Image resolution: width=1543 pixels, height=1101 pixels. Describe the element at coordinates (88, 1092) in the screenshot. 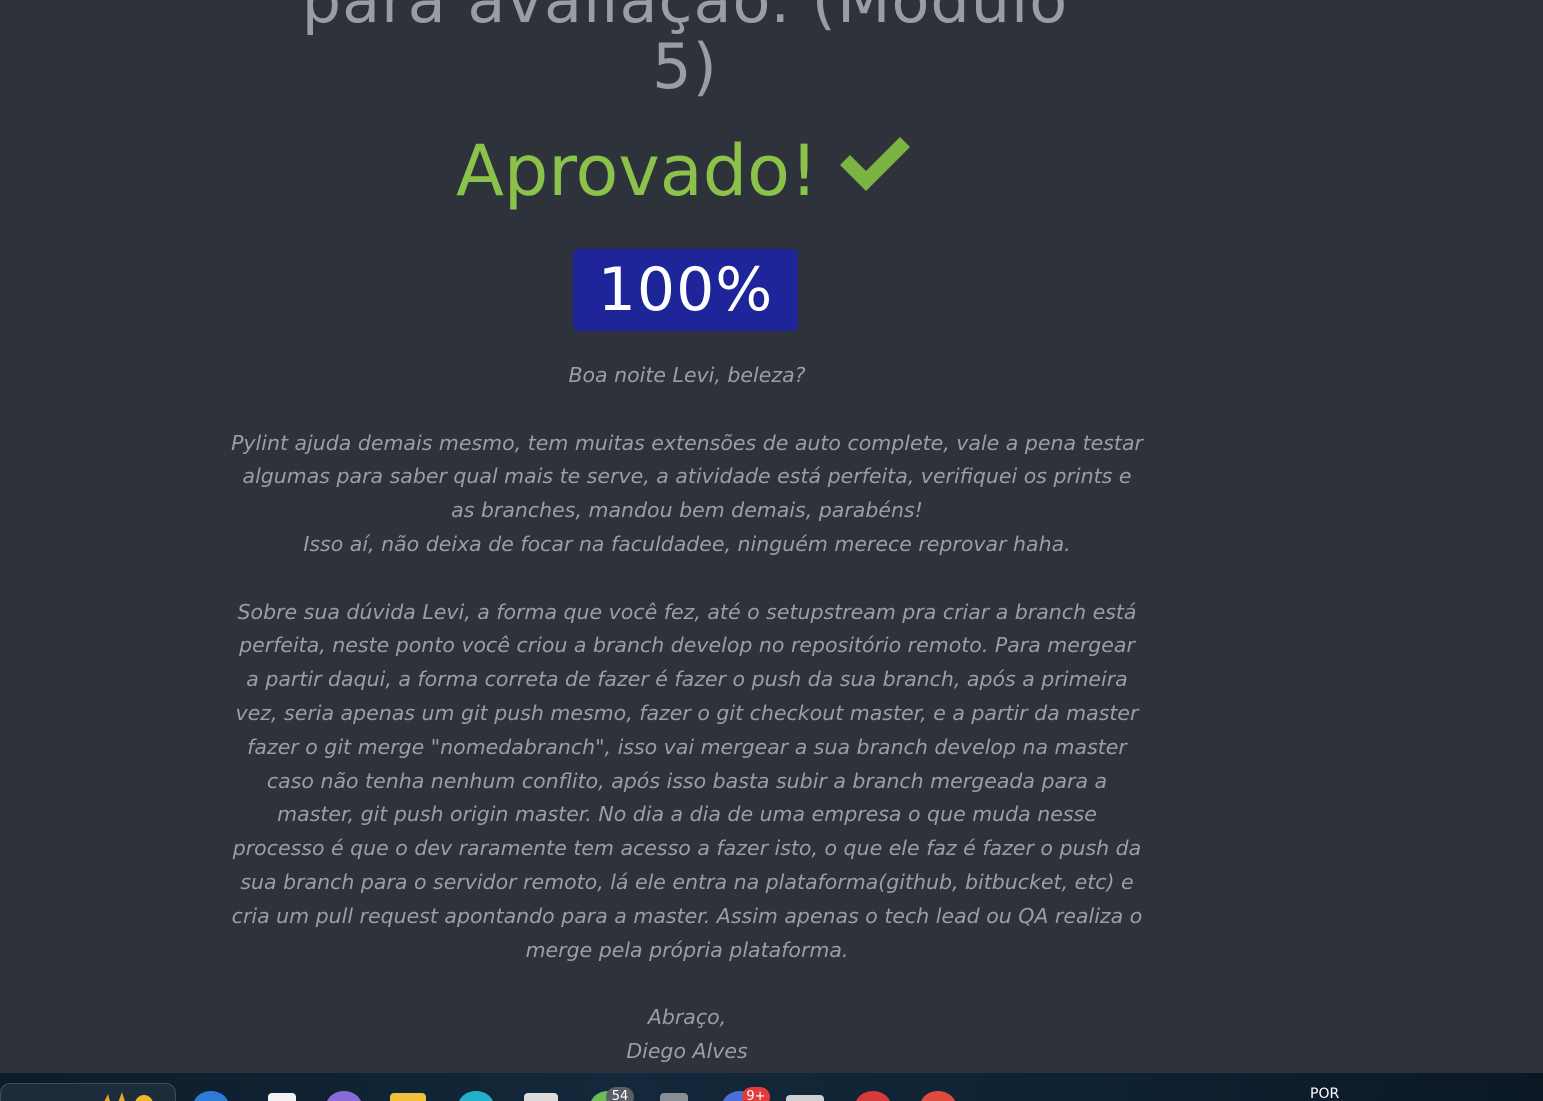

I see `weather-widget` at that location.